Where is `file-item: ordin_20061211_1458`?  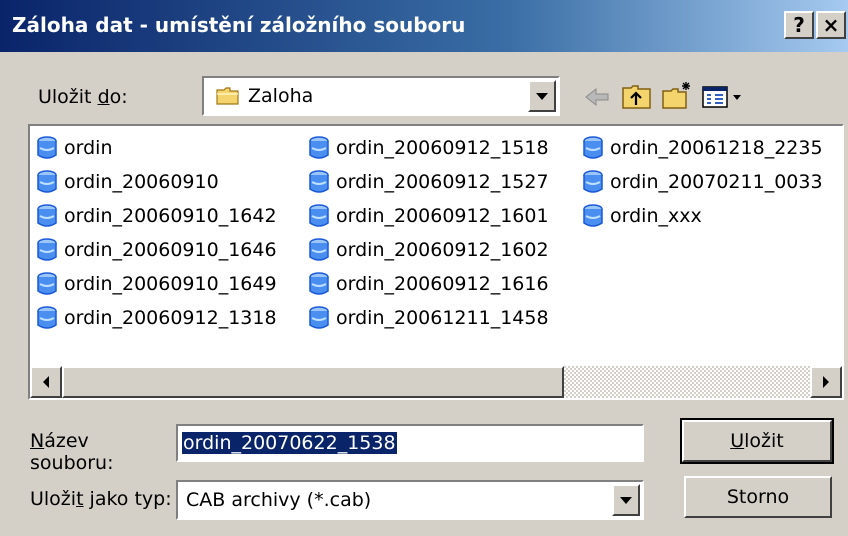
file-item: ordin_20061211_1458 is located at coordinates (427, 318).